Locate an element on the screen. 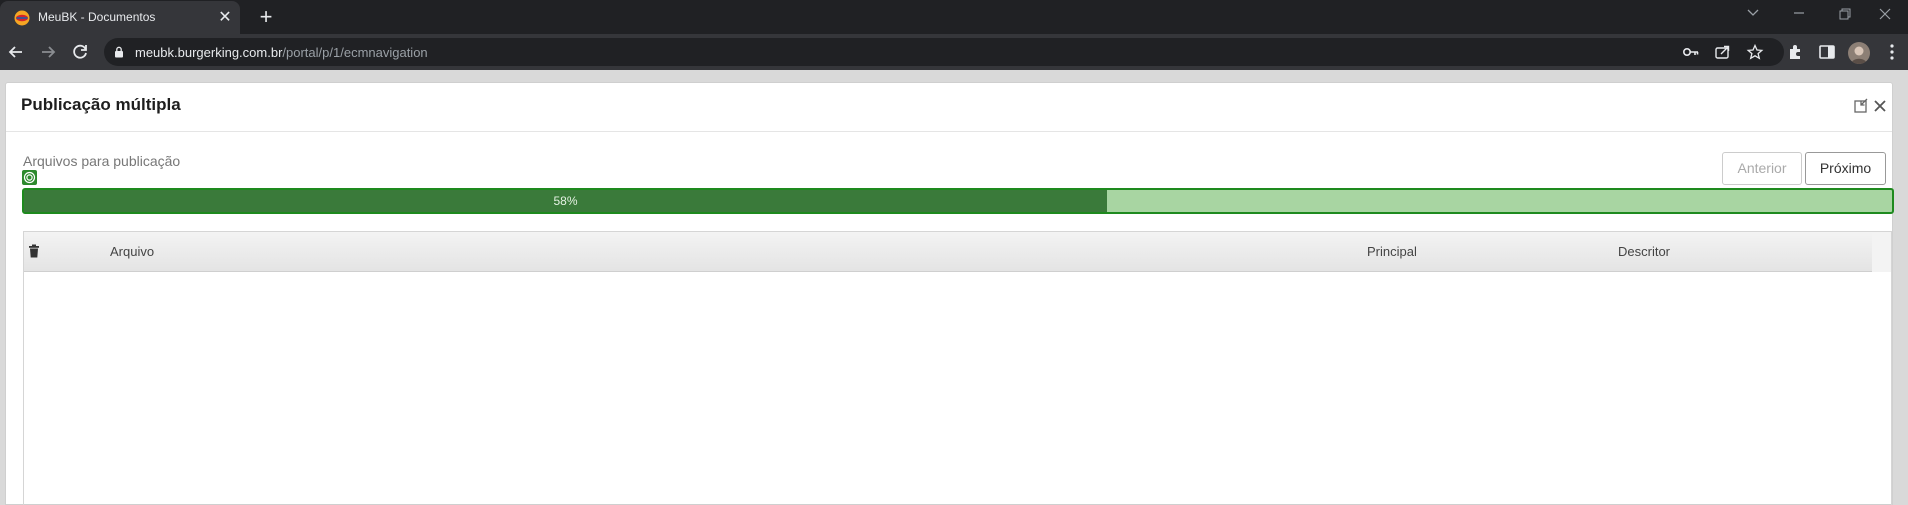 The image size is (1908, 505). close-tab-icon: ✕ is located at coordinates (225, 18).